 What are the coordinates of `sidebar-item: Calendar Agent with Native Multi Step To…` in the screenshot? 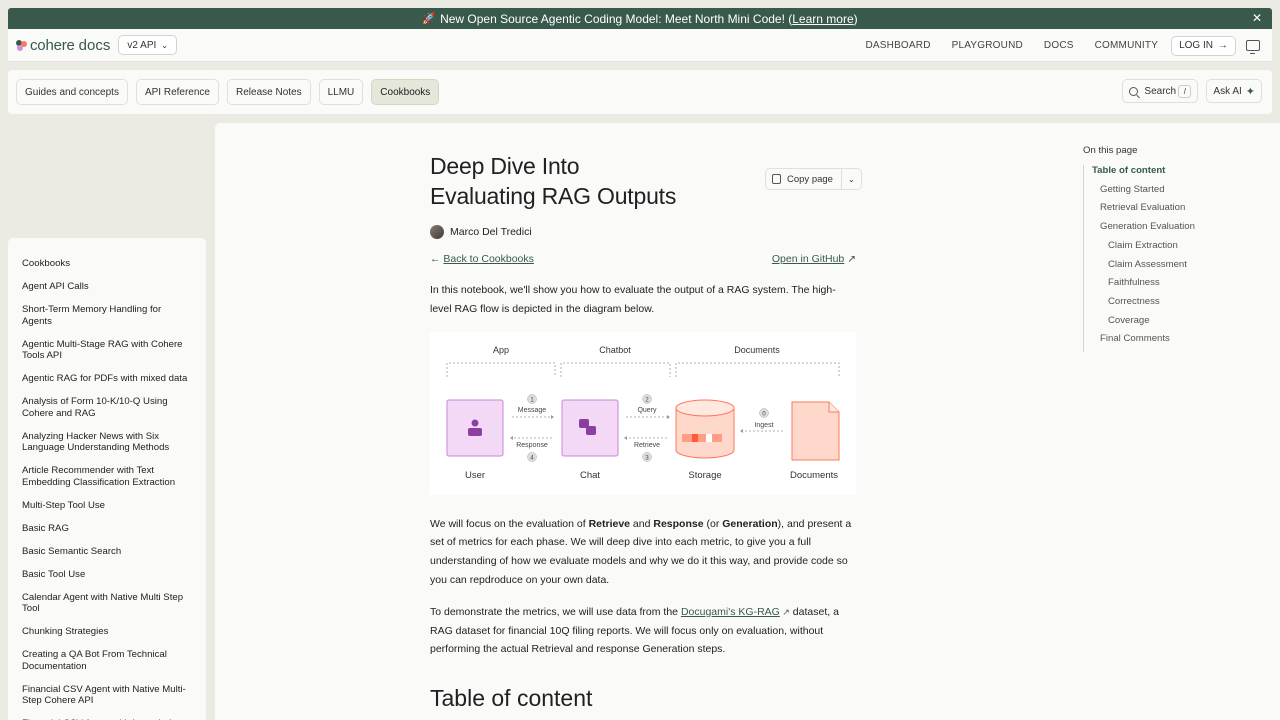 It's located at (107, 603).